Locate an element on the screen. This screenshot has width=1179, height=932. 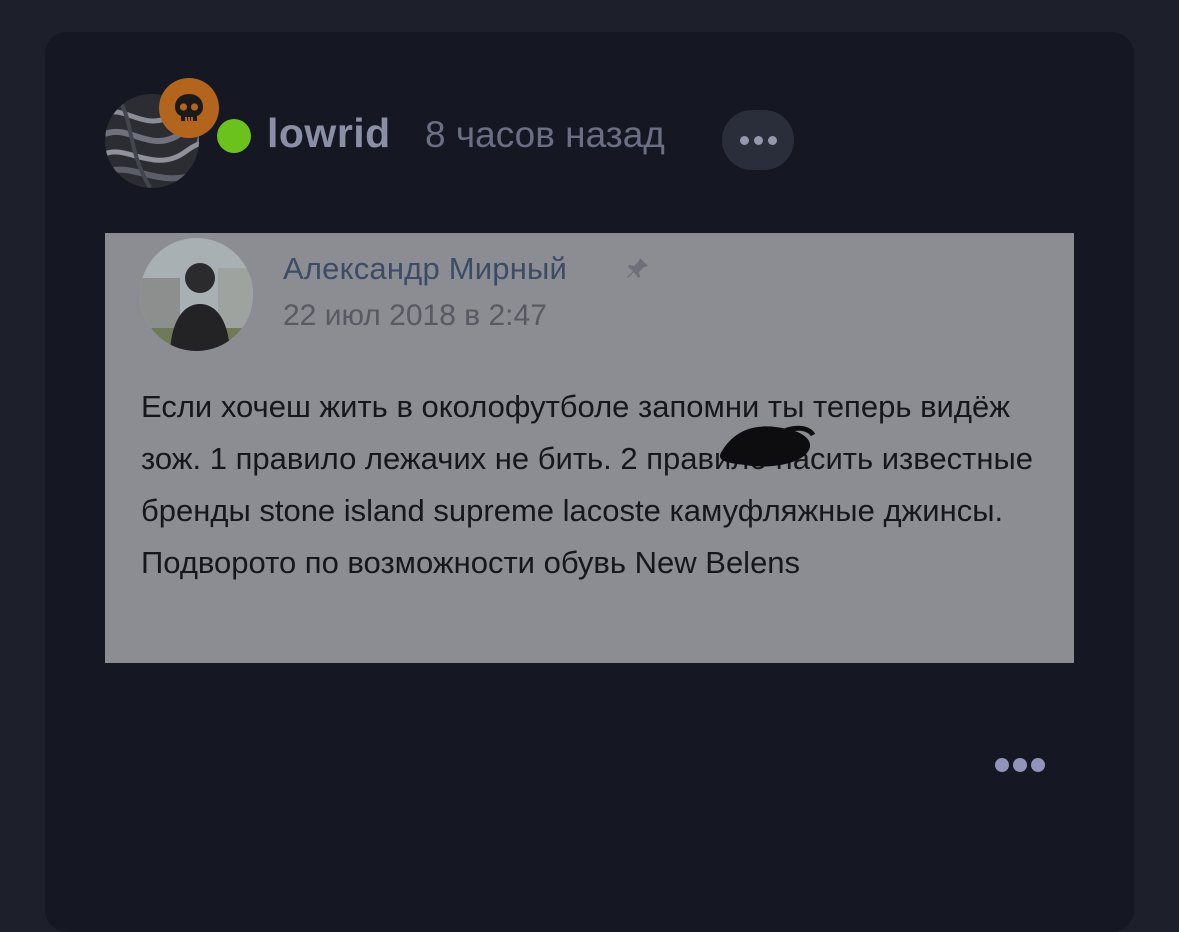
embedded-author-name: Александр Мирный is located at coordinates (425, 268).